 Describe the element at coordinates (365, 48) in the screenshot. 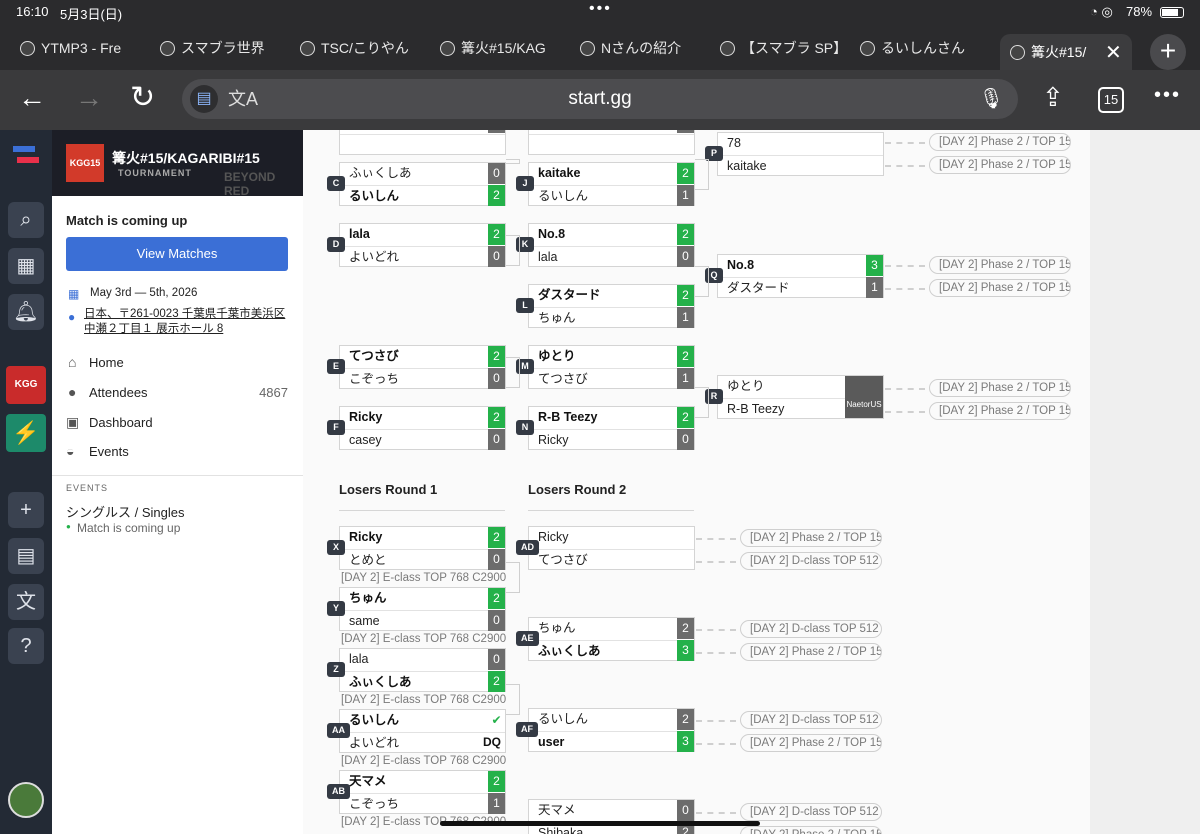

I see `tab-label: TSC/こりやん` at that location.